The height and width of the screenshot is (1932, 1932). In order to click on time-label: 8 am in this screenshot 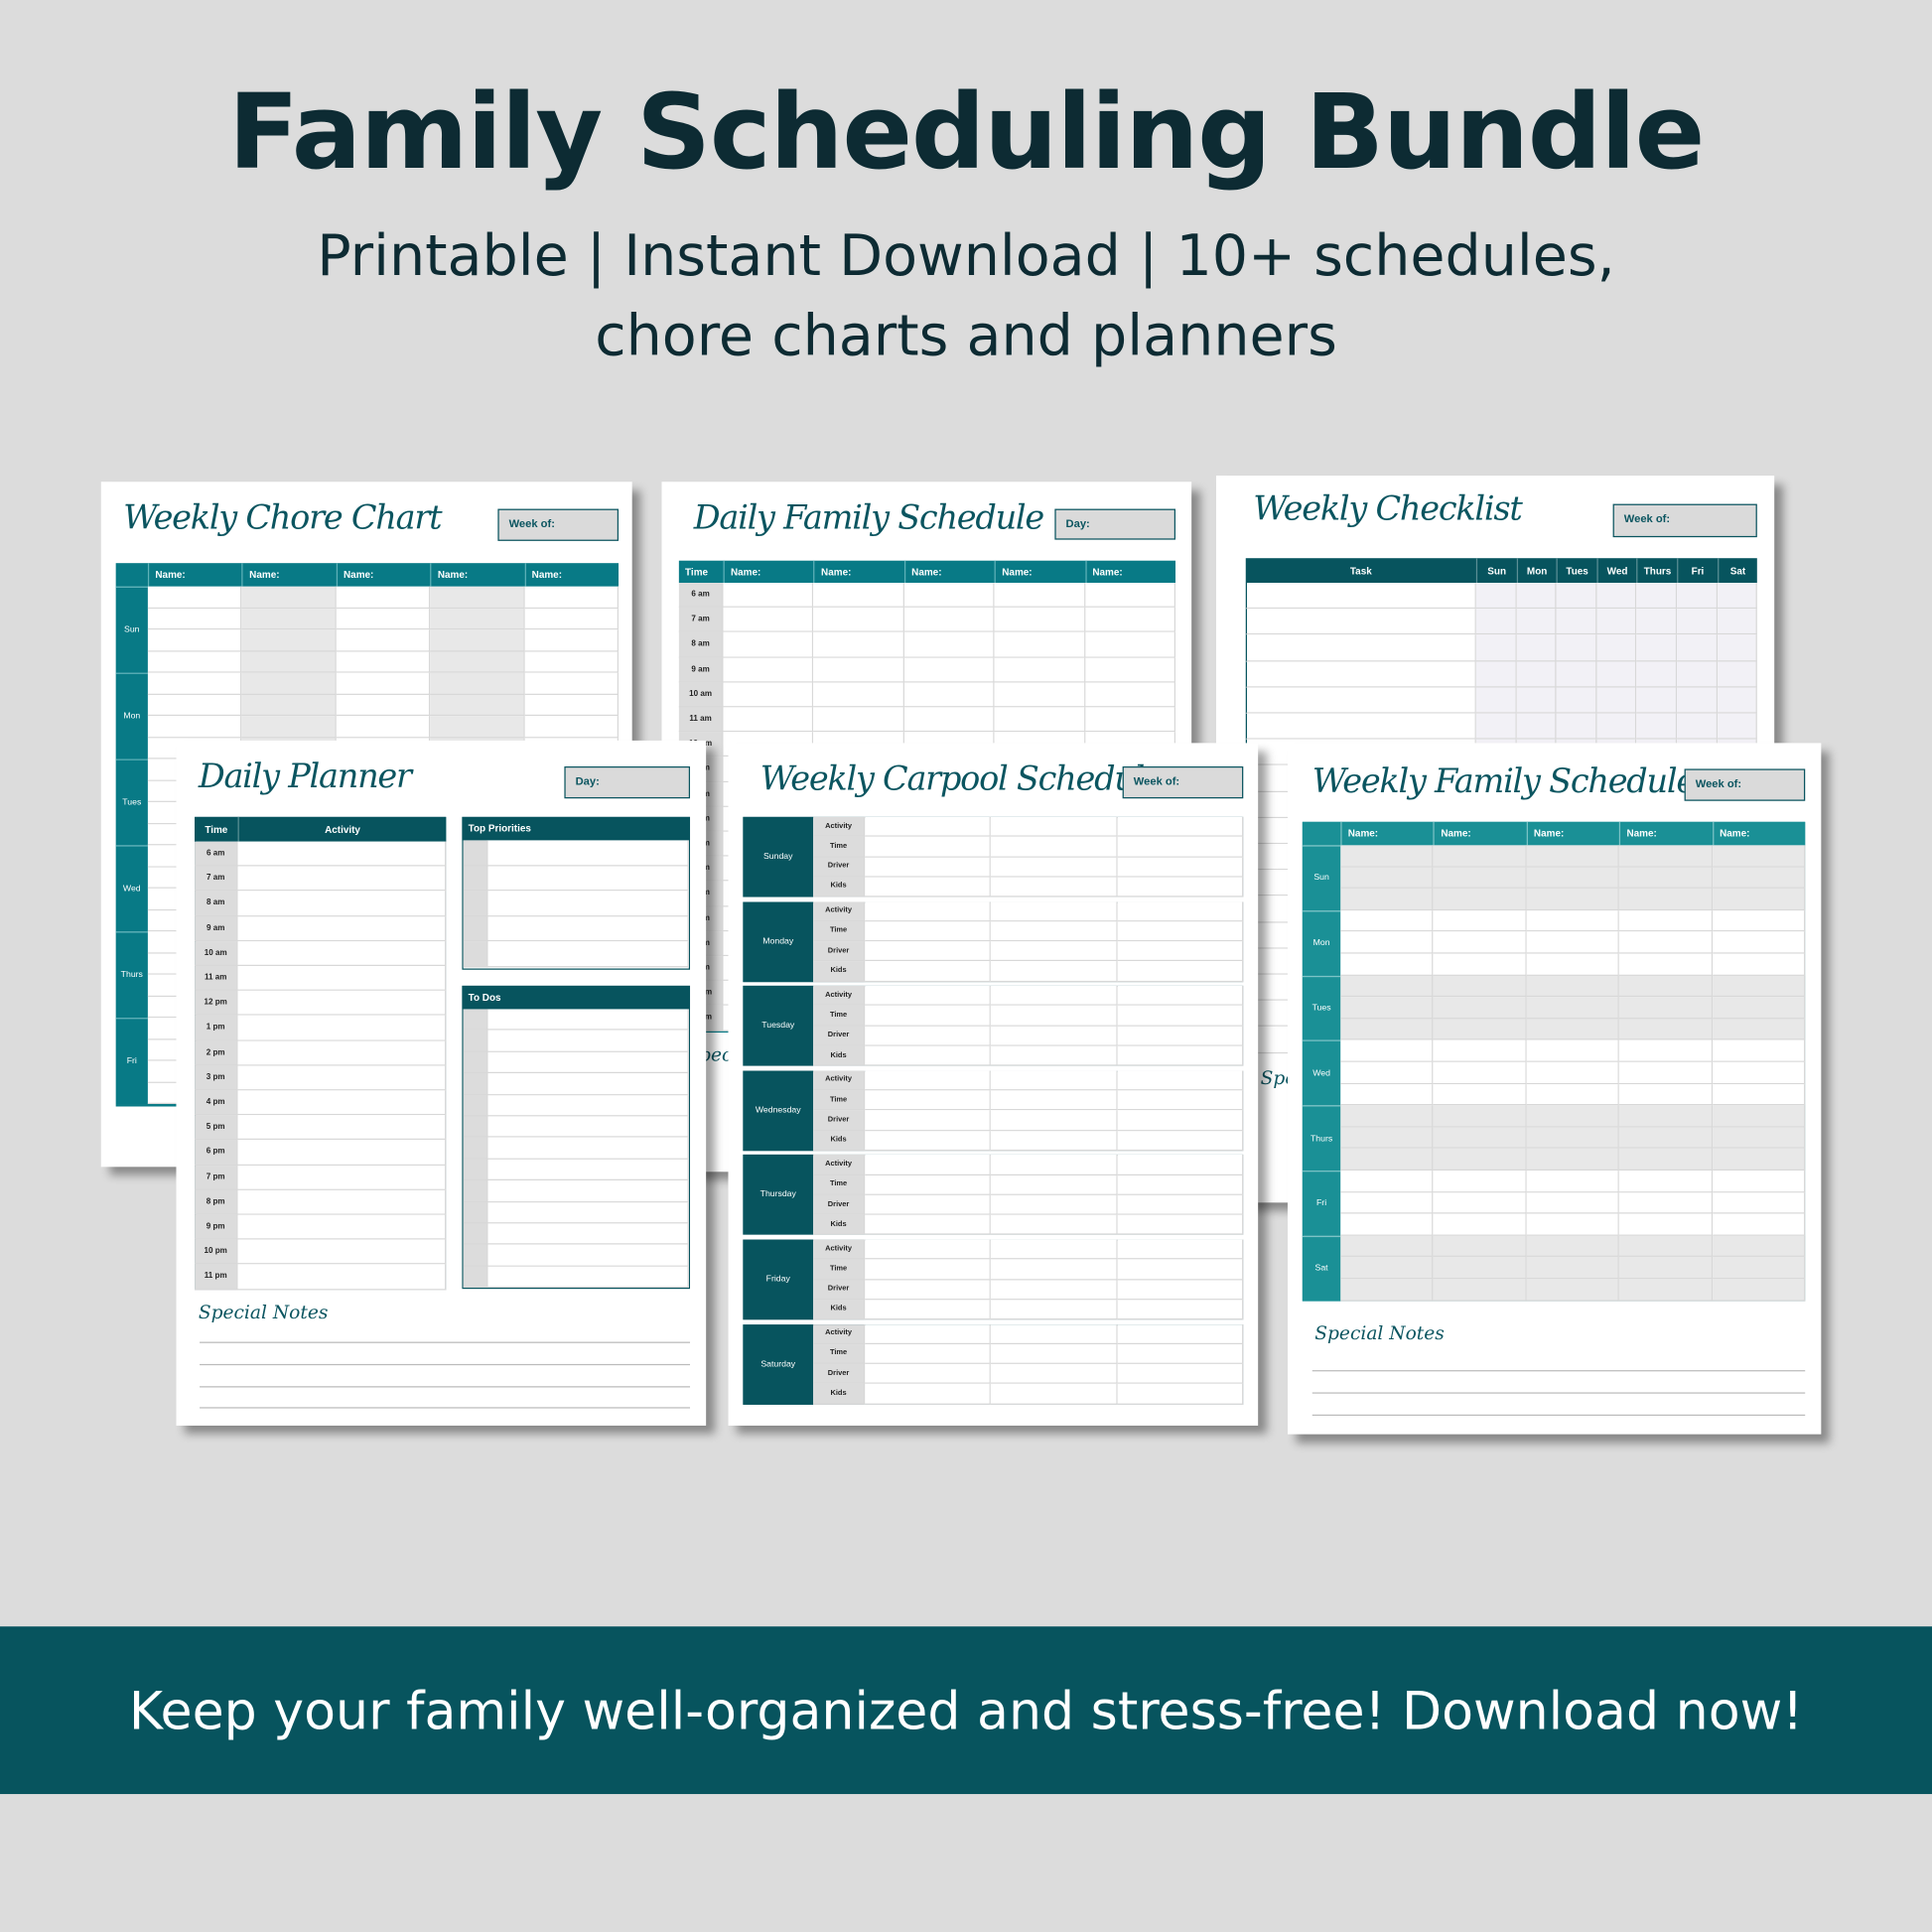, I will do `click(217, 903)`.